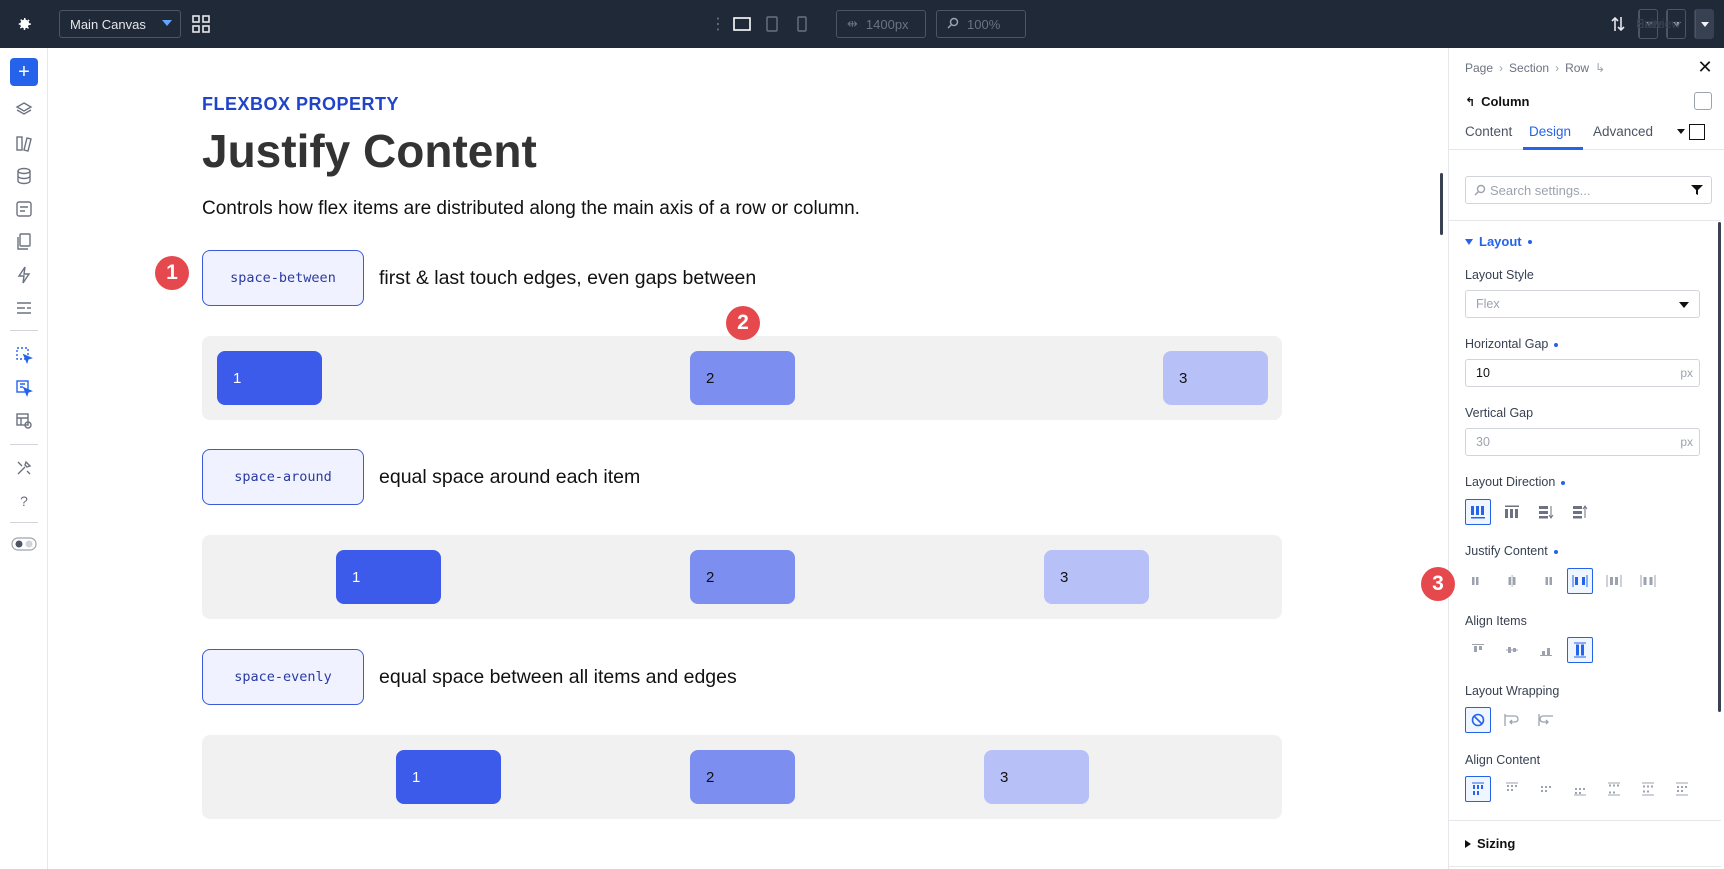 This screenshot has height=869, width=1724. Describe the element at coordinates (772, 24) in the screenshot. I see `tablet-view-icon` at that location.